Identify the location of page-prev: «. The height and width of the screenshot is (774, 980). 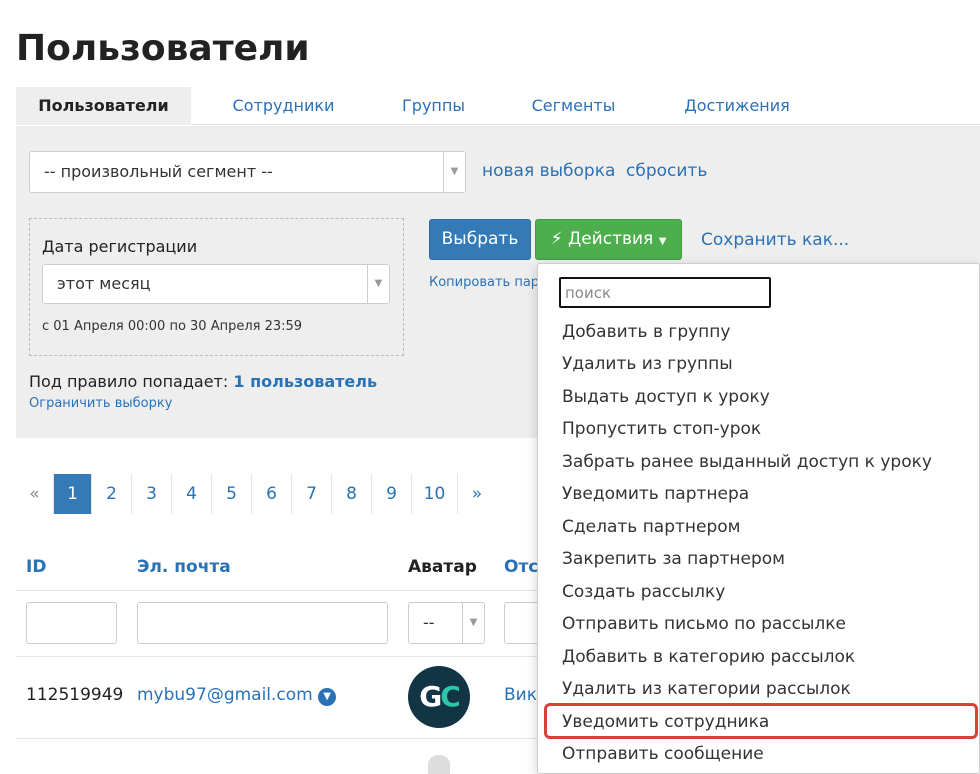
(35, 494).